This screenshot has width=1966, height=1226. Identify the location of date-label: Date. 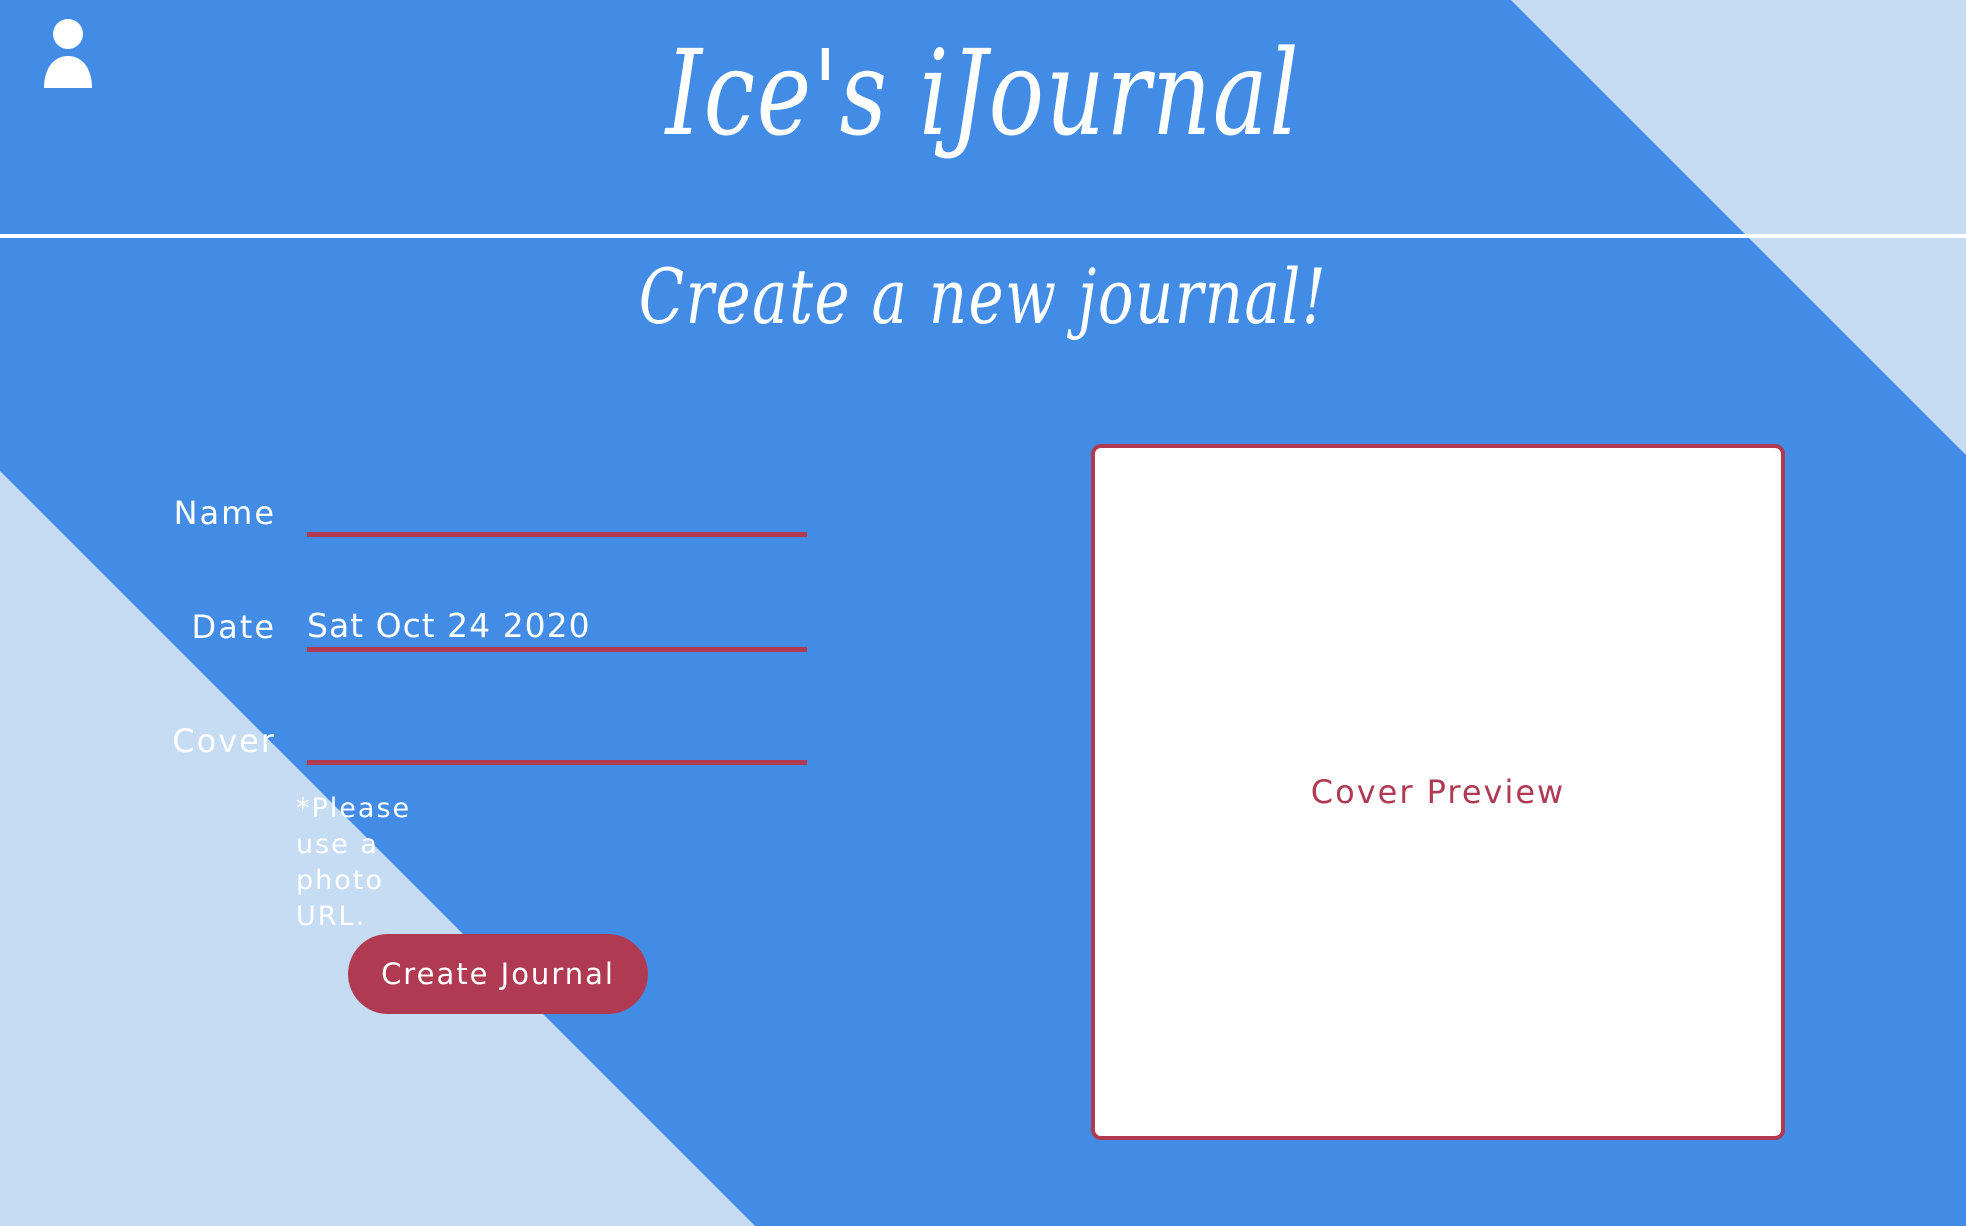
(233, 627).